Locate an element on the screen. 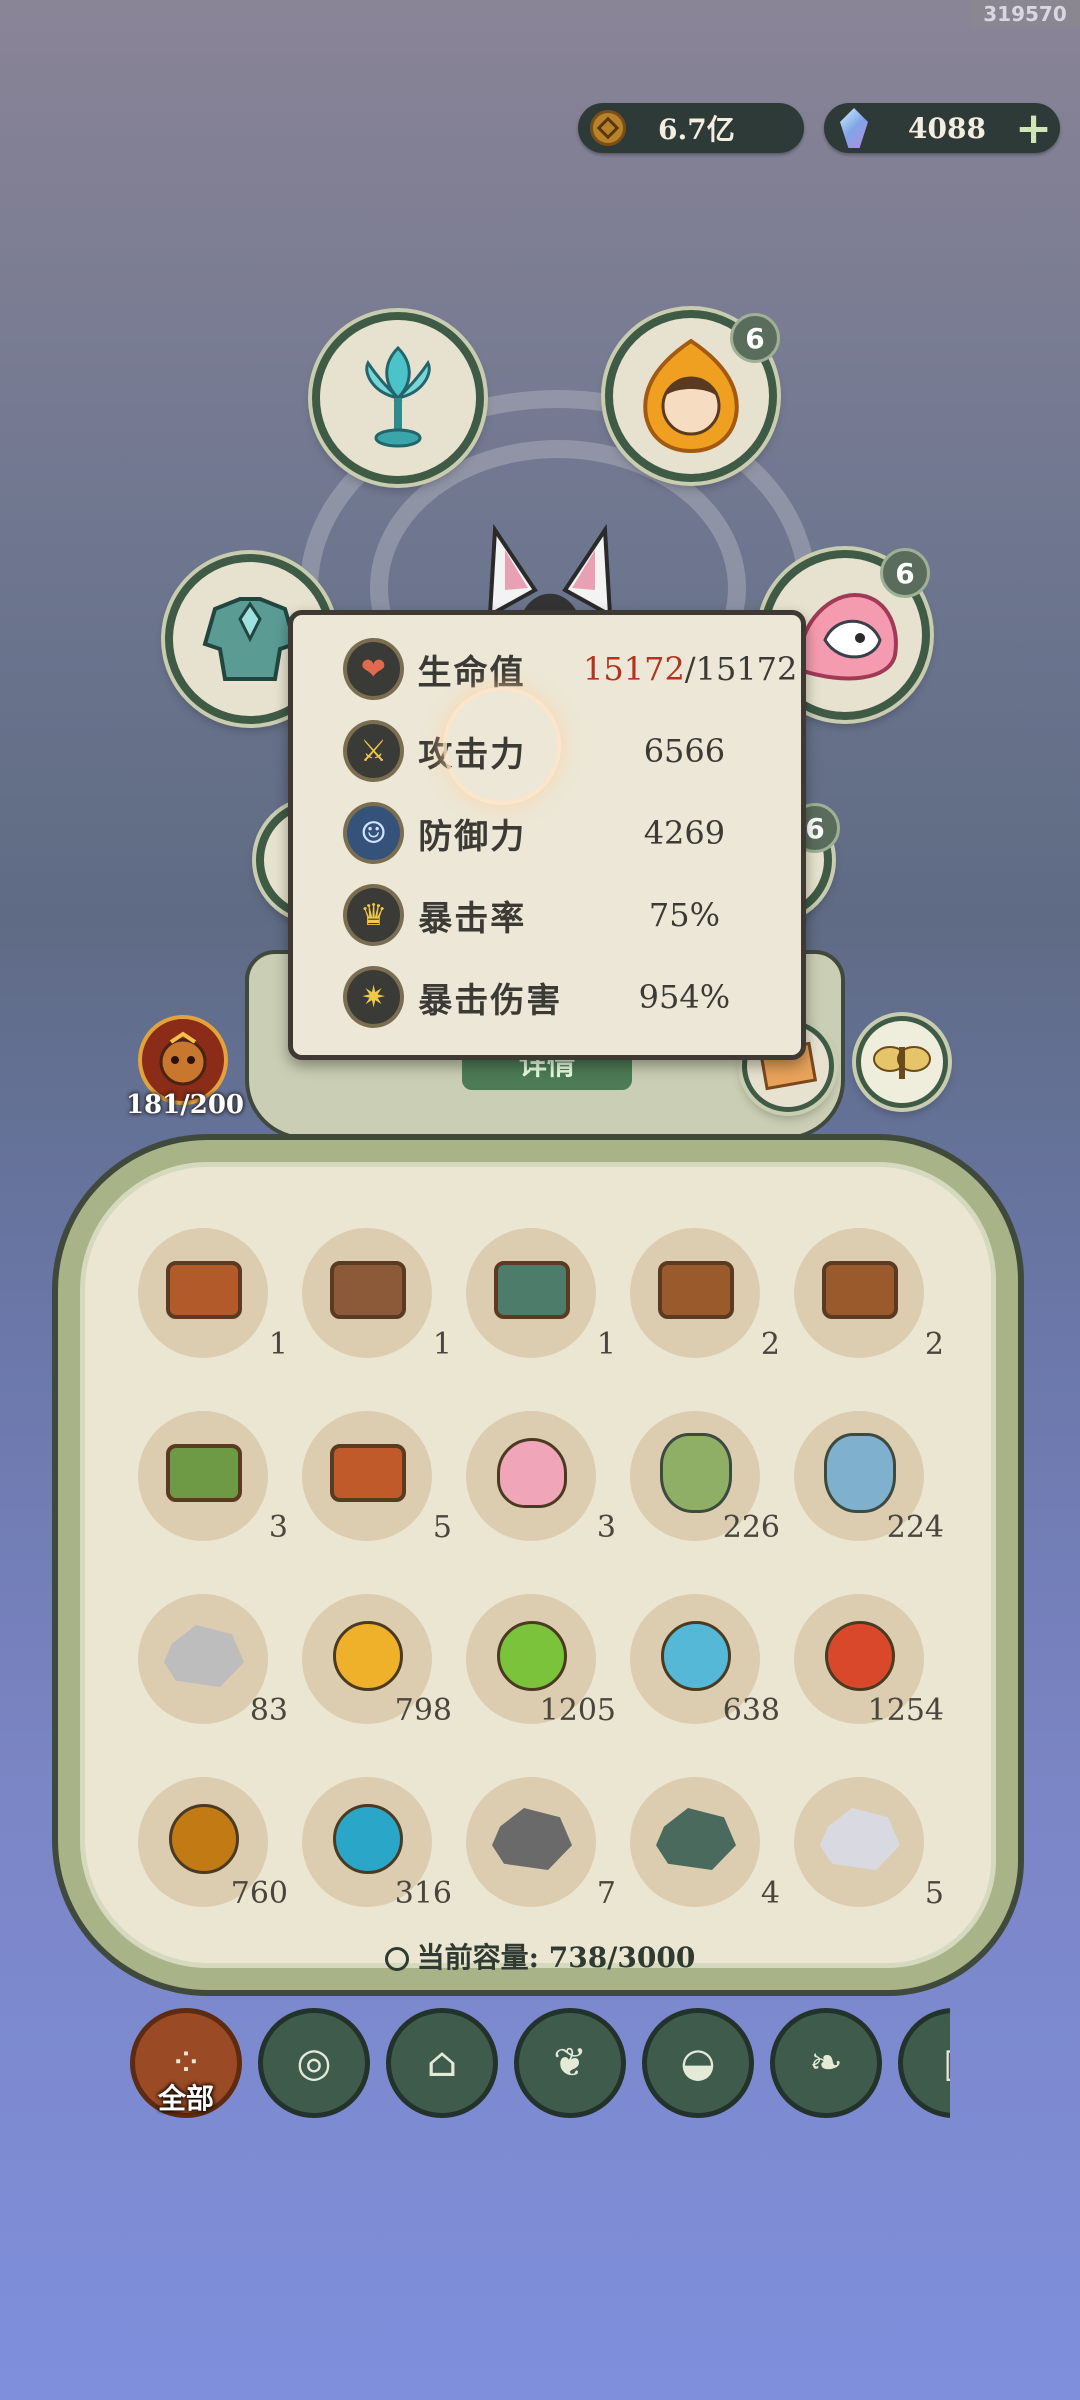 The width and height of the screenshot is (1080, 2400). crit-rate-icon: ♛ is located at coordinates (374, 915).